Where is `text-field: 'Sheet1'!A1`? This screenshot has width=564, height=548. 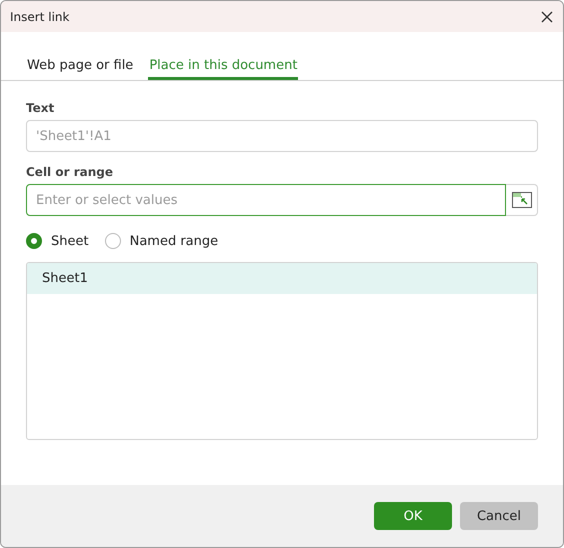
text-field: 'Sheet1'!A1 is located at coordinates (282, 136).